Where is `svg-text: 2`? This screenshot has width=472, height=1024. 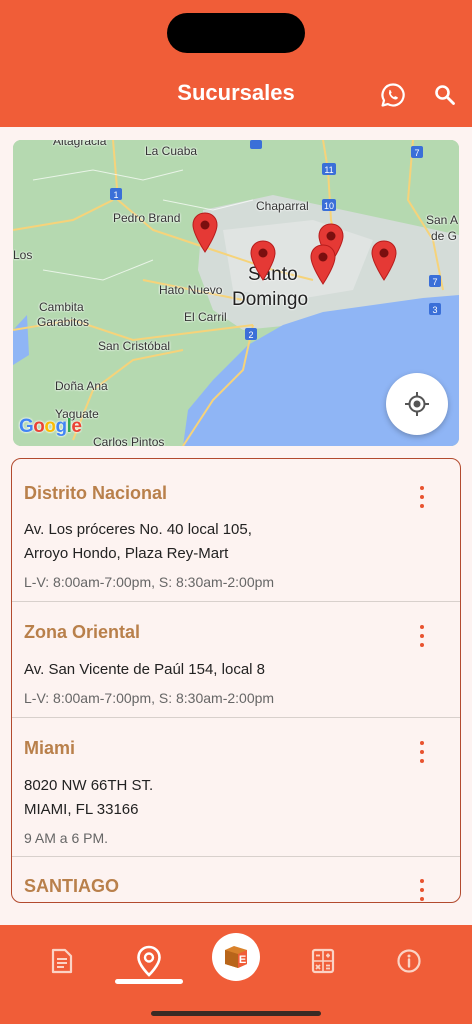
svg-text: 2 is located at coordinates (250, 335).